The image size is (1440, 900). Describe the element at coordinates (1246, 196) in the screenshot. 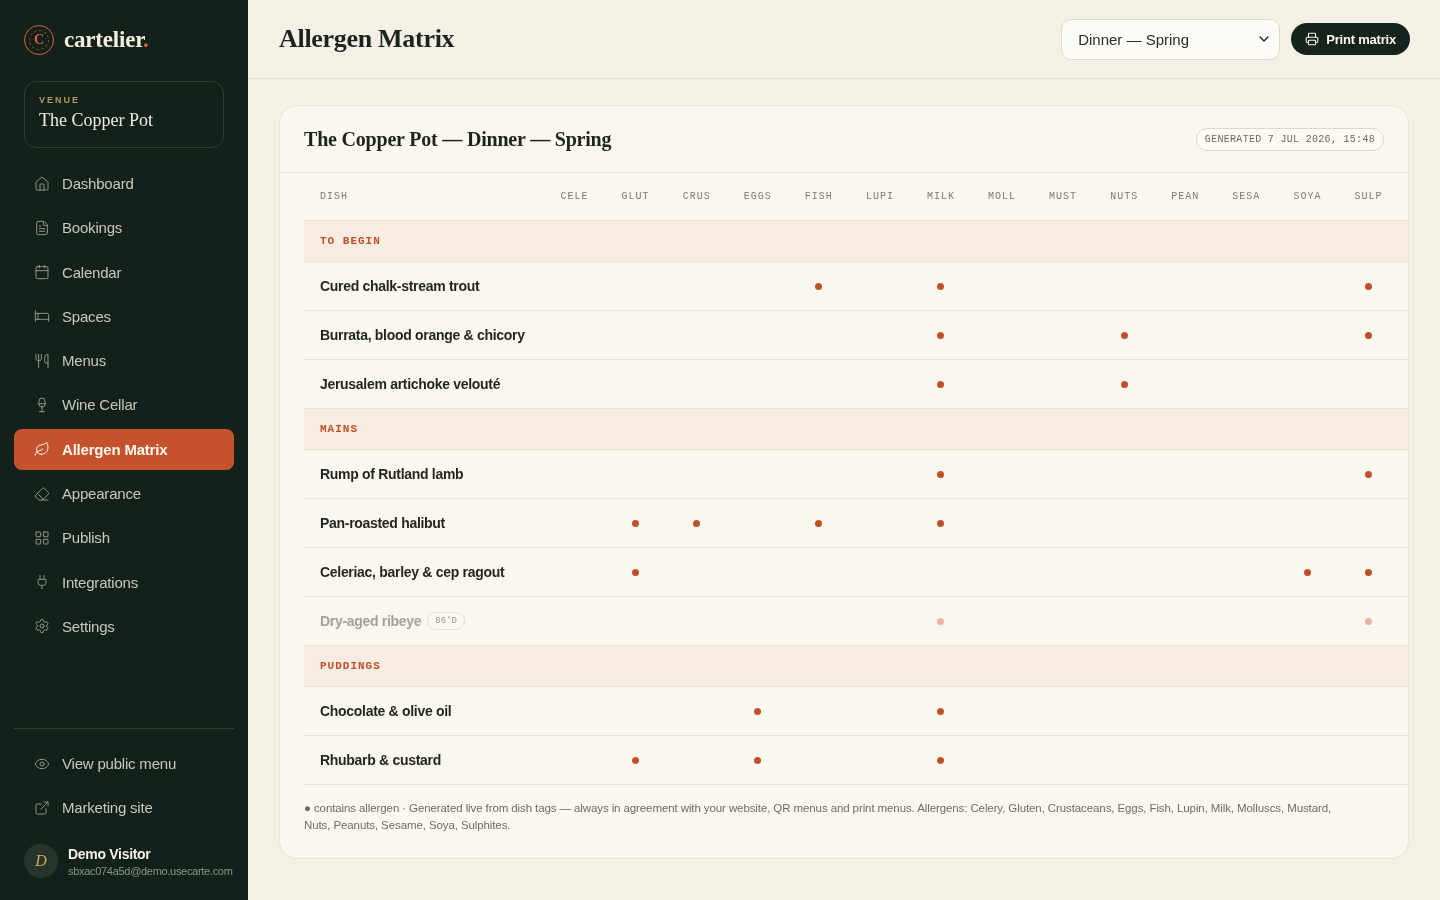

I see `column-header: SESA` at that location.